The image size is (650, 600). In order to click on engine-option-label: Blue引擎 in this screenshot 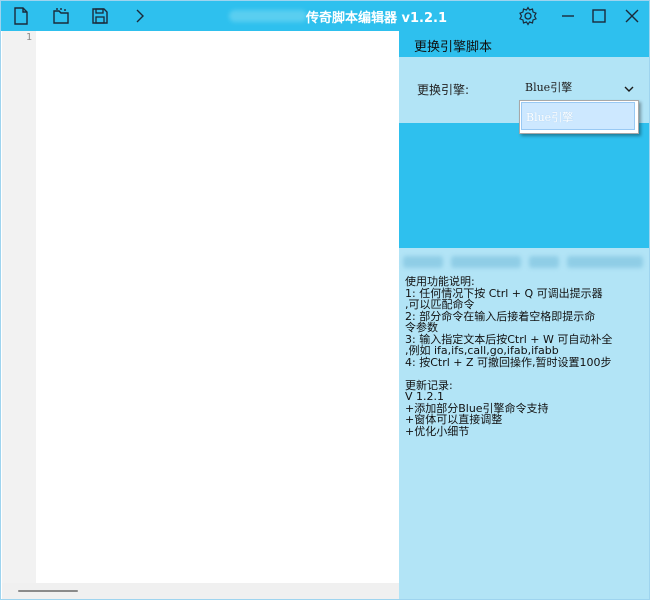, I will do `click(550, 117)`.